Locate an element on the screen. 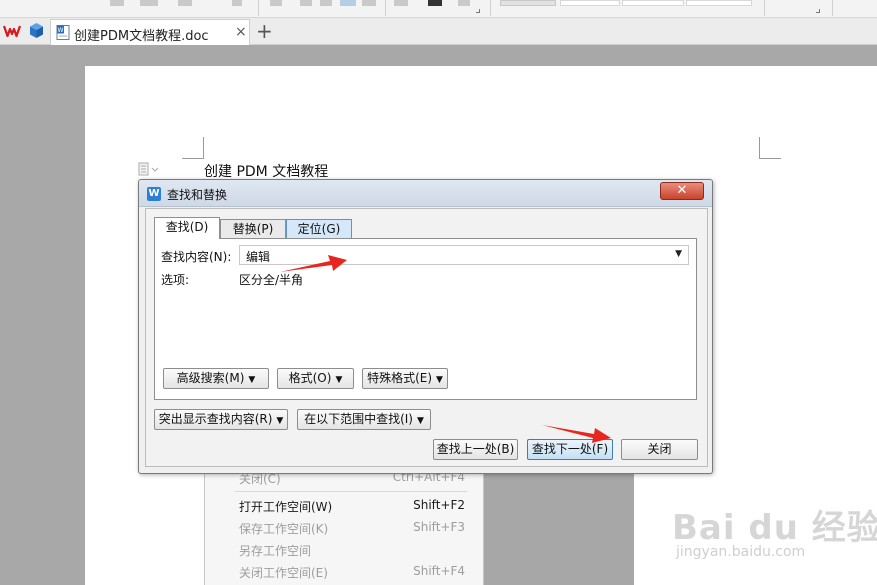 The height and width of the screenshot is (585, 877). background-gray-panel is located at coordinates (558, 526).